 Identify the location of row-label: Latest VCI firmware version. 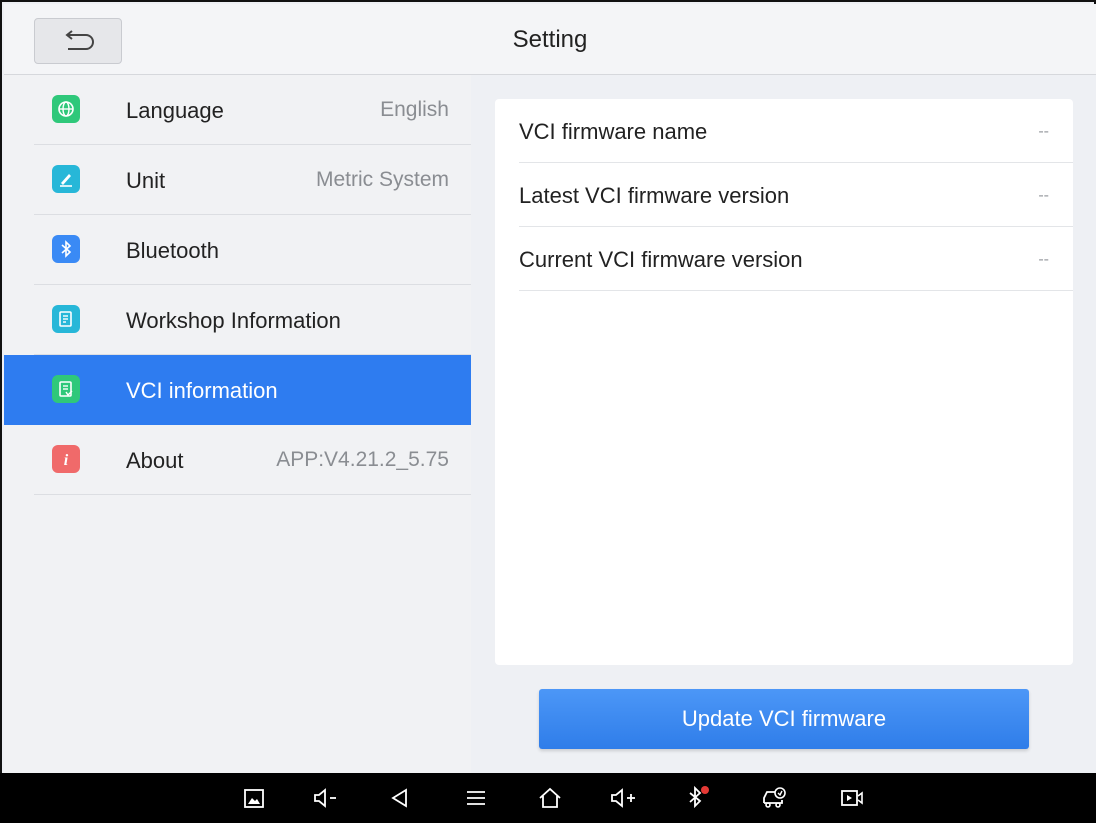
(654, 195).